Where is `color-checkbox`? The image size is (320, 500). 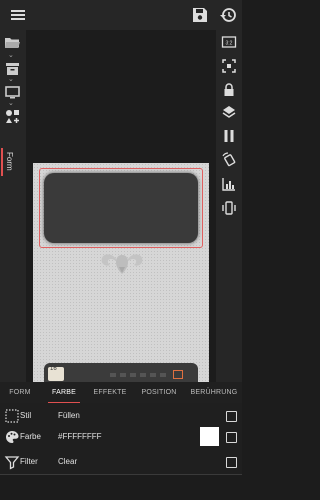 color-checkbox is located at coordinates (231, 437).